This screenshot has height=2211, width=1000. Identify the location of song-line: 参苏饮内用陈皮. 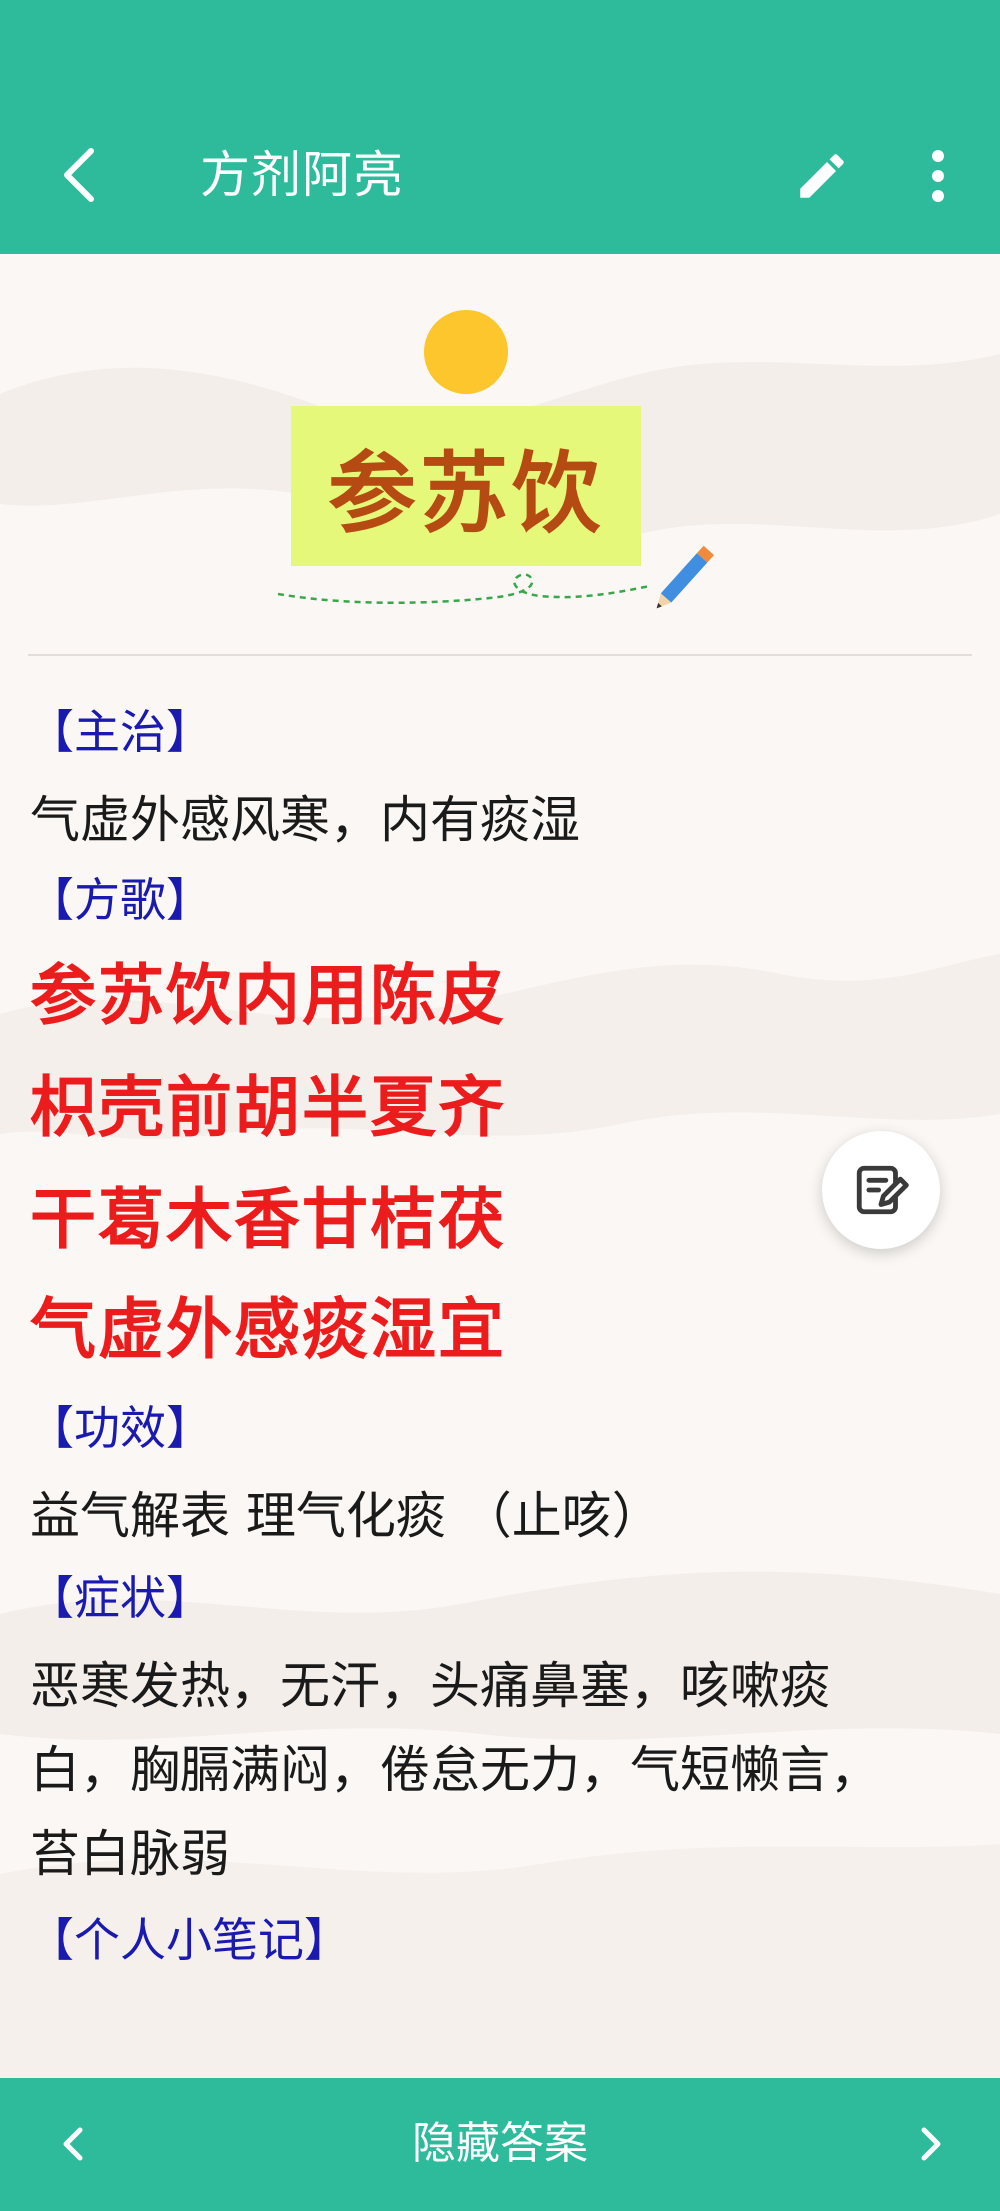
(268, 995).